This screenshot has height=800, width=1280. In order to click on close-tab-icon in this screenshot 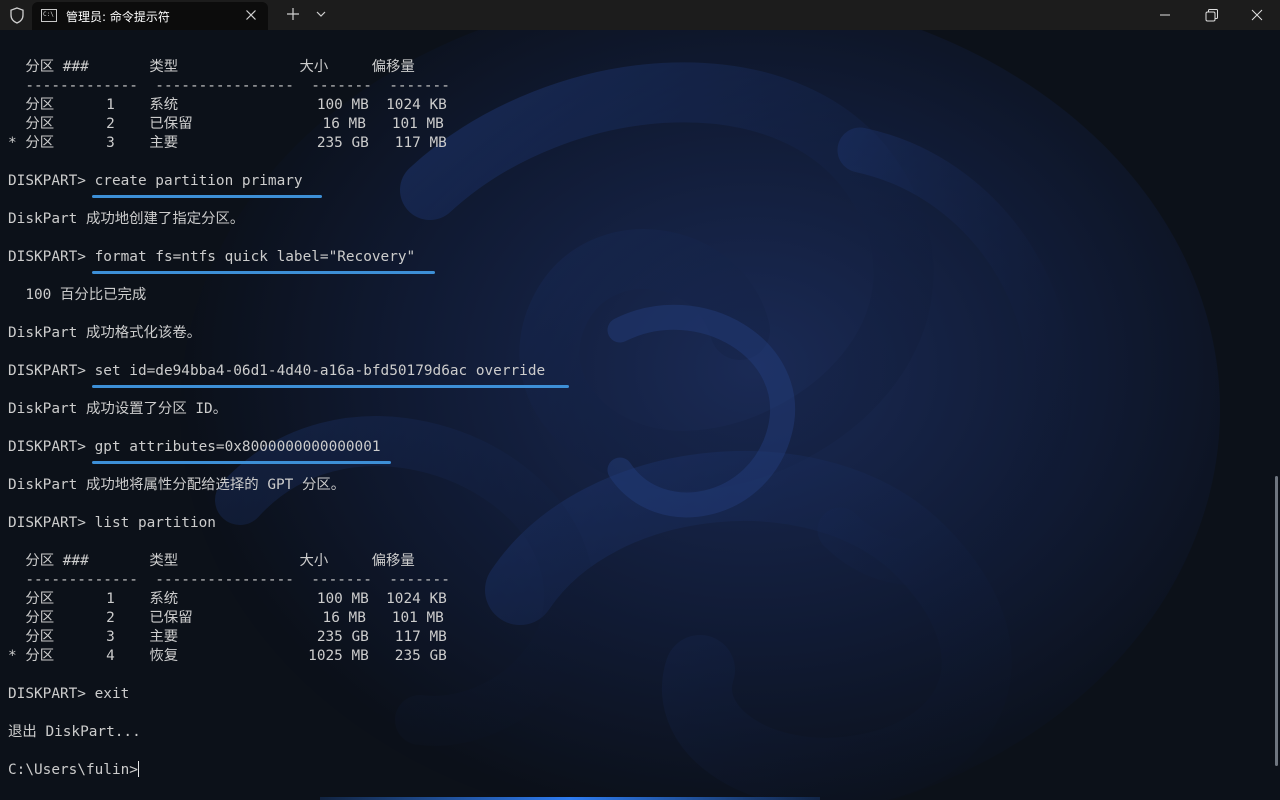, I will do `click(251, 15)`.